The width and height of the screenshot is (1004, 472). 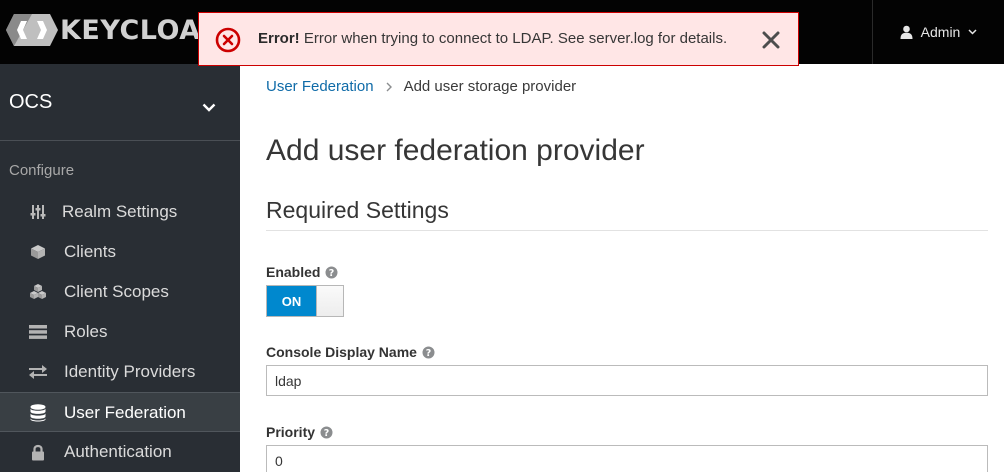 I want to click on sidebar-item-roles: Roles, so click(x=120, y=332).